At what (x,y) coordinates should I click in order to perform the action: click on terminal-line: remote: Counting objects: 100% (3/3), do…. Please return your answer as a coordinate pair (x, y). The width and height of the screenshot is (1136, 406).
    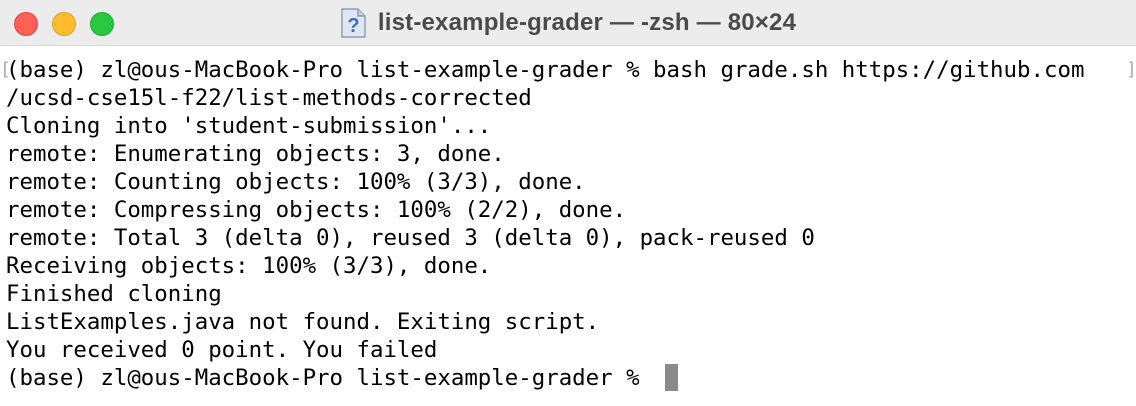
    Looking at the image, I should click on (296, 182).